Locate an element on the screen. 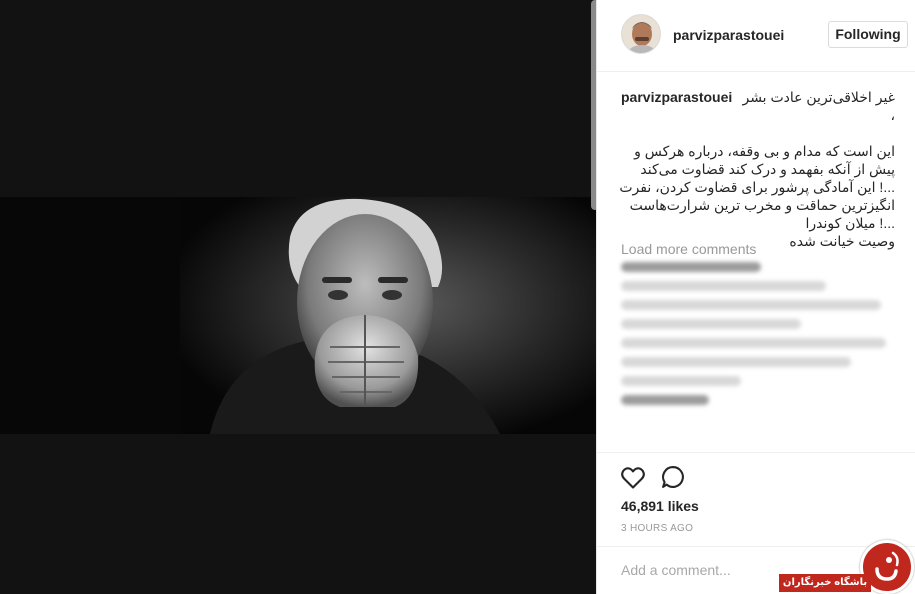 The image size is (915, 594). post-actions: 46,891 likes 3 HOURS AGO is located at coordinates (756, 495).